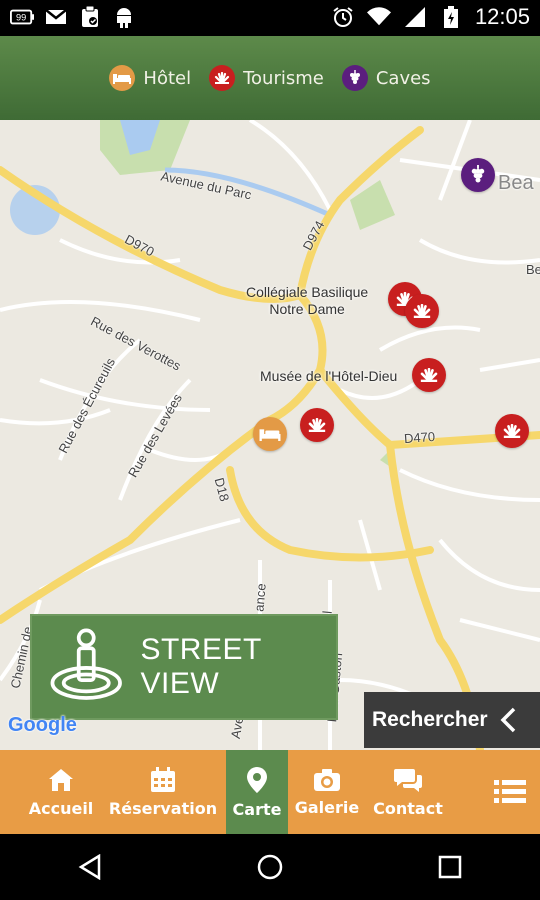 This screenshot has height=900, width=540. I want to click on recents-button, so click(450, 867).